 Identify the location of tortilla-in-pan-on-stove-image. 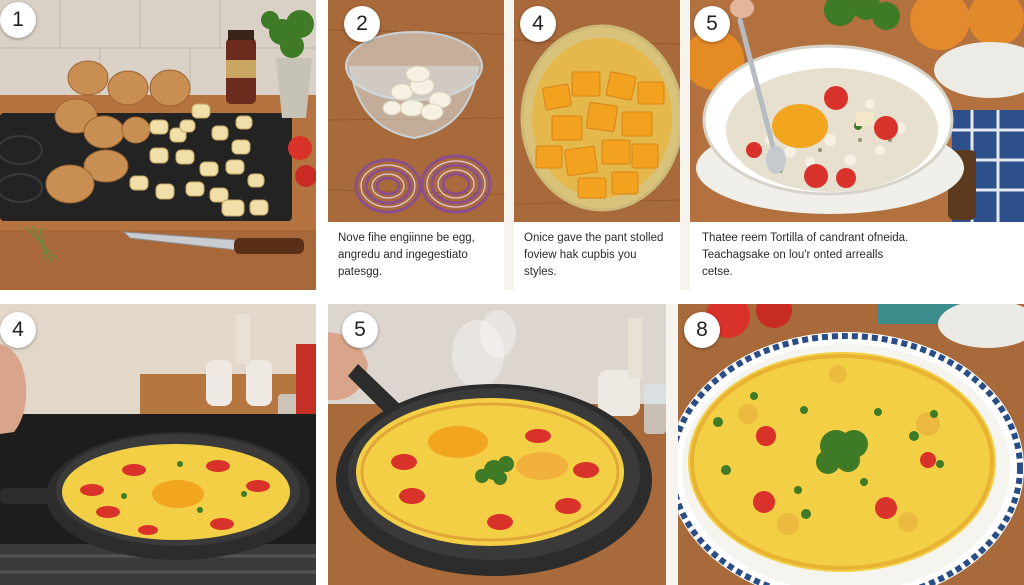
(158, 444).